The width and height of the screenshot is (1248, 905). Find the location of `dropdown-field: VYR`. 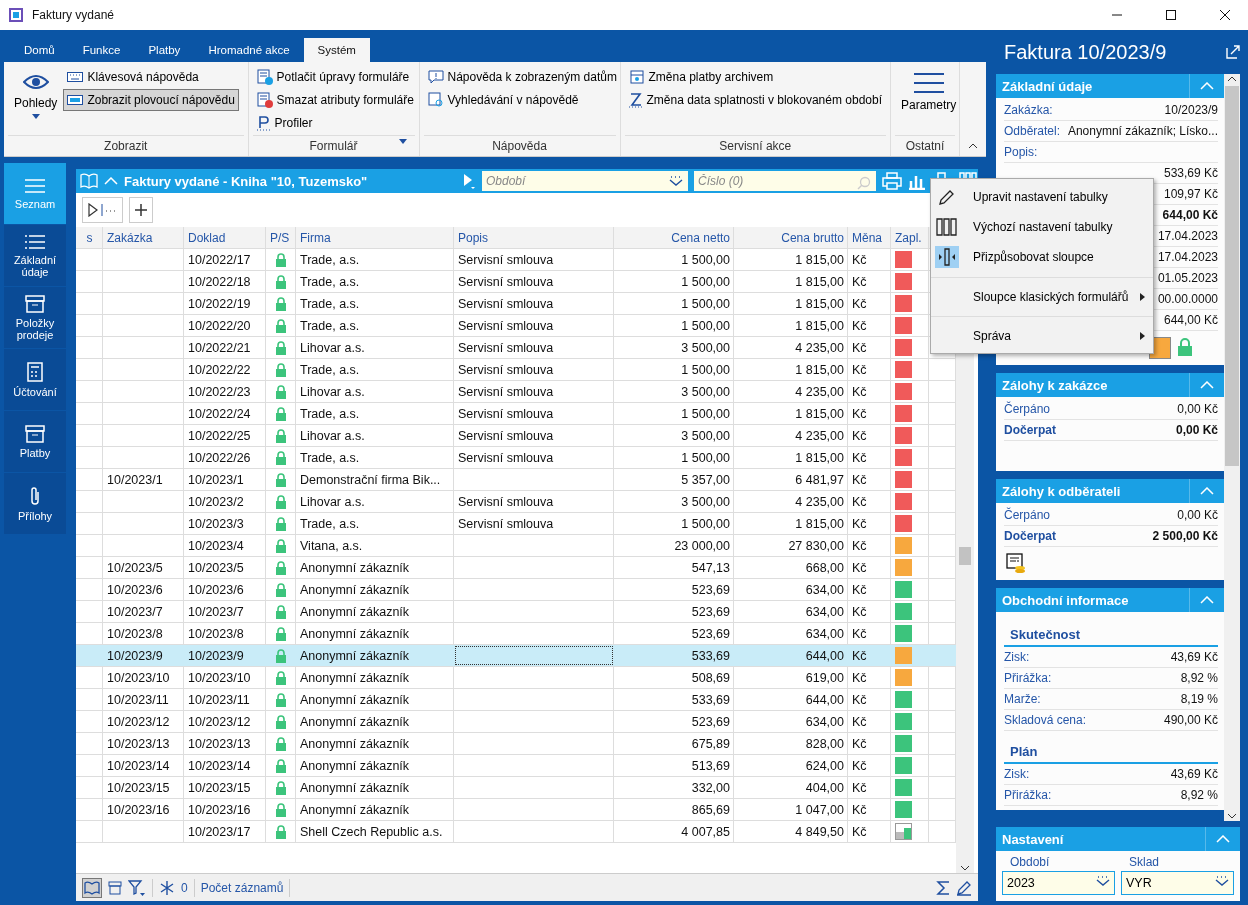

dropdown-field: VYR is located at coordinates (1177, 883).